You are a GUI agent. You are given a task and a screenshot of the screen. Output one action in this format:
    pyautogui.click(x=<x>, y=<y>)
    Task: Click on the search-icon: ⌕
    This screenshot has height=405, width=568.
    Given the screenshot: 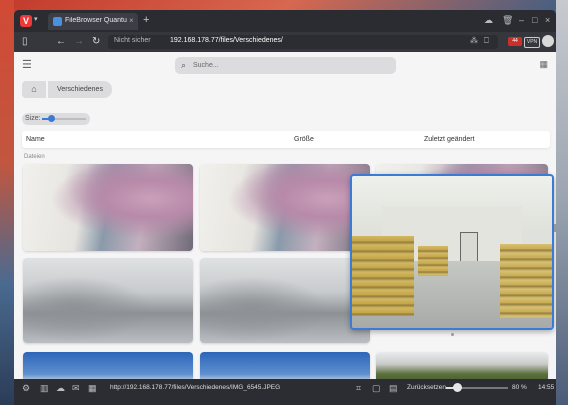 What is the action you would take?
    pyautogui.click(x=184, y=65)
    